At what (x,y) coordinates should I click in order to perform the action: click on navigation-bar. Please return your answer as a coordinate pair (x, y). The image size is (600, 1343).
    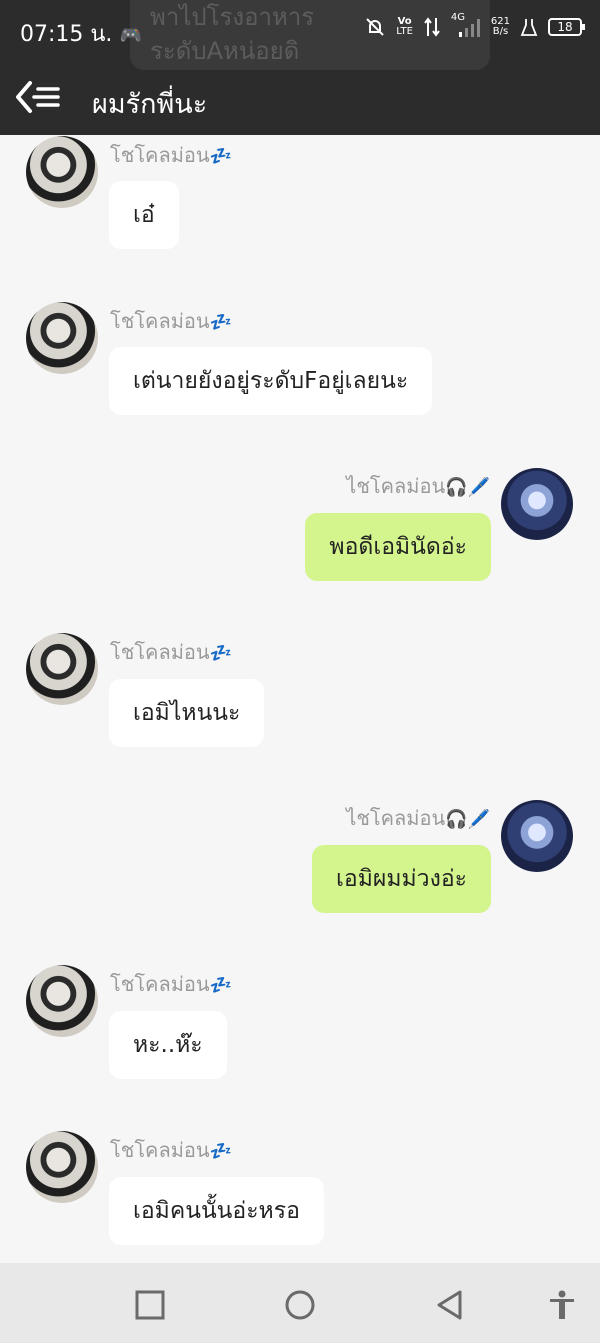
    Looking at the image, I should click on (300, 1303).